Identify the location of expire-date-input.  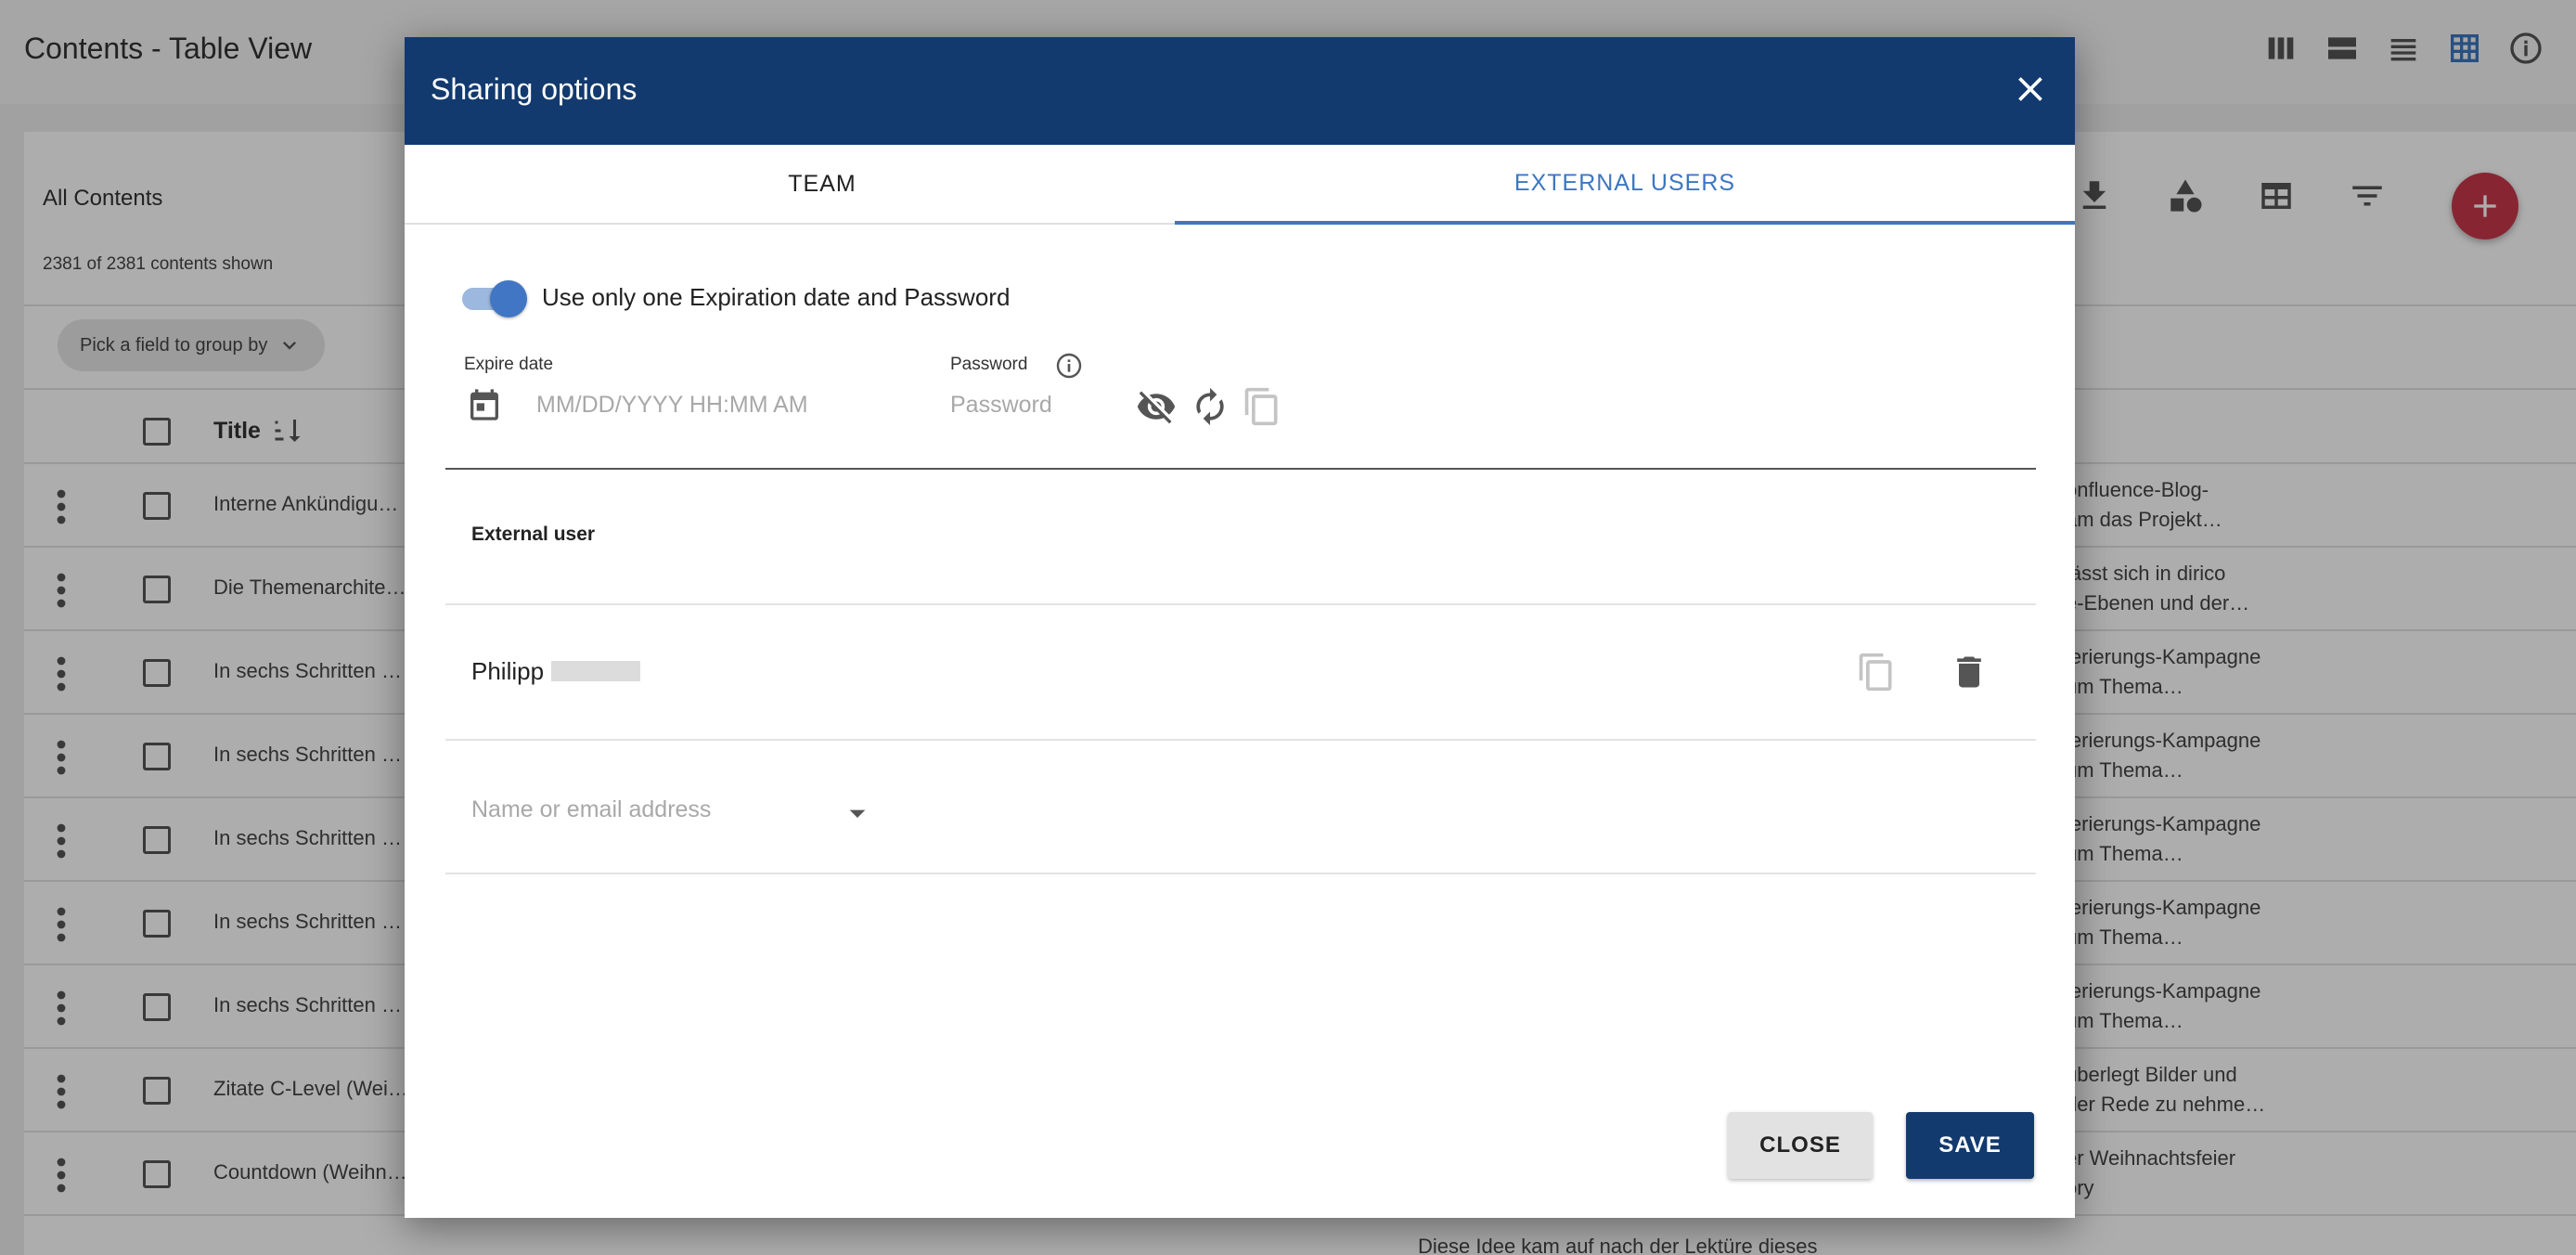
(675, 404).